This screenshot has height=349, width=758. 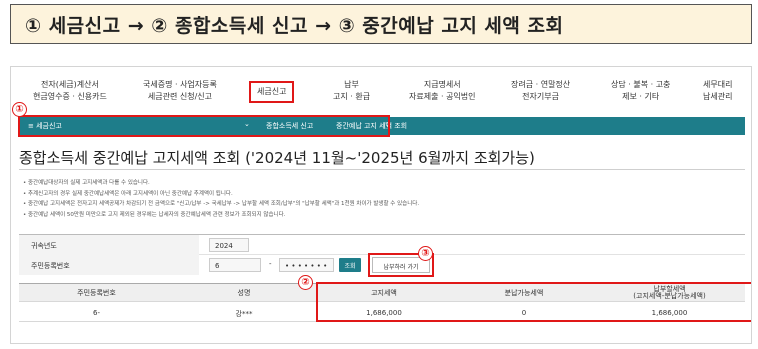 What do you see at coordinates (540, 91) in the screenshot?
I see `nav-incentives: 장려금 · 연말정산 전자기부금` at bounding box center [540, 91].